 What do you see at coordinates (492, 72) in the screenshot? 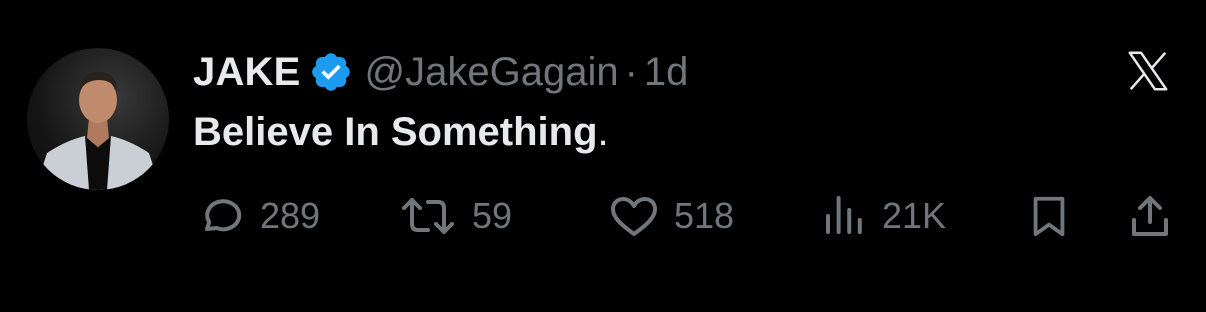
I see `author-handle: @JakeGagain` at bounding box center [492, 72].